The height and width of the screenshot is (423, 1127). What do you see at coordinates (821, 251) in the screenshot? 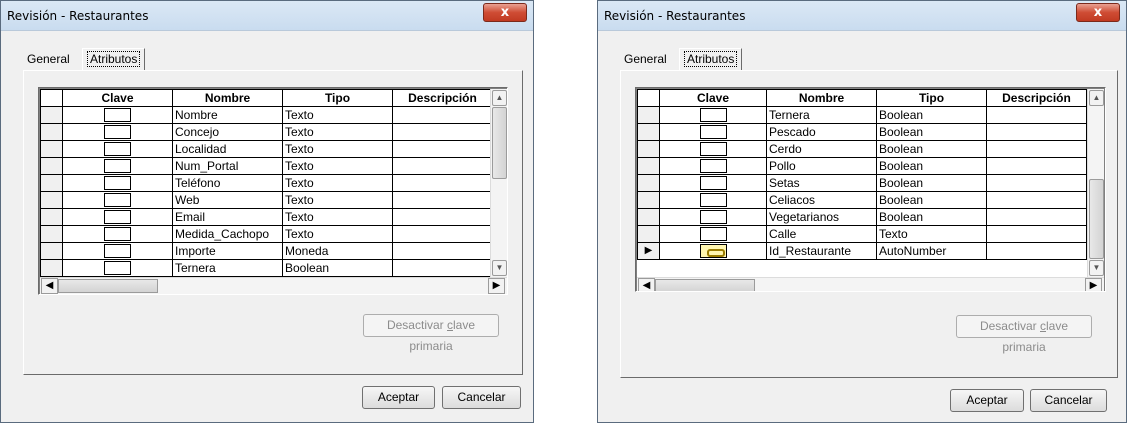
I see `nombre-cell: Id_Restaurante` at bounding box center [821, 251].